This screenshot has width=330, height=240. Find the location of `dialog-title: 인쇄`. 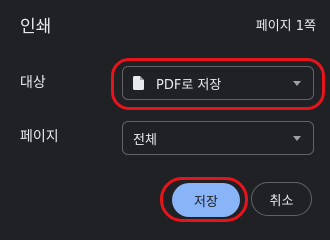

dialog-title: 인쇄 is located at coordinates (36, 27).